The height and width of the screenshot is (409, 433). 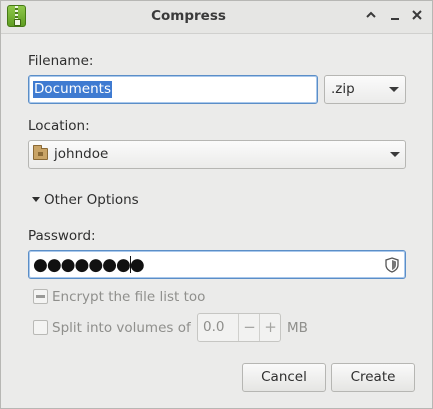 I want to click on close-icon, so click(x=417, y=17).